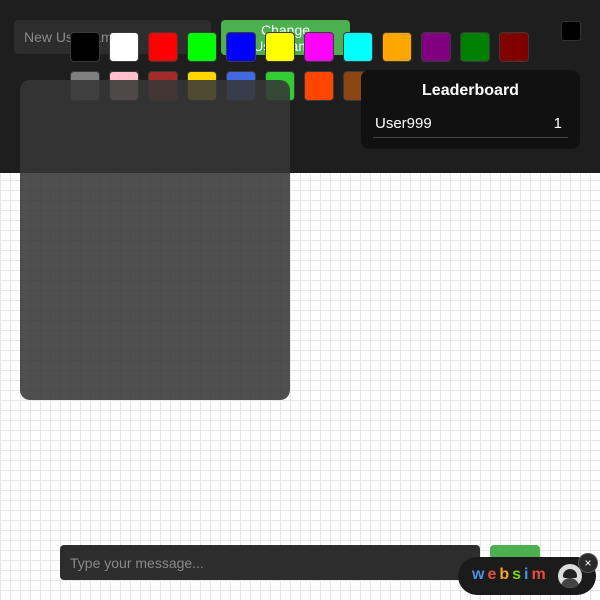 The height and width of the screenshot is (600, 600). Describe the element at coordinates (506, 574) in the screenshot. I see `logo-letter: b` at that location.